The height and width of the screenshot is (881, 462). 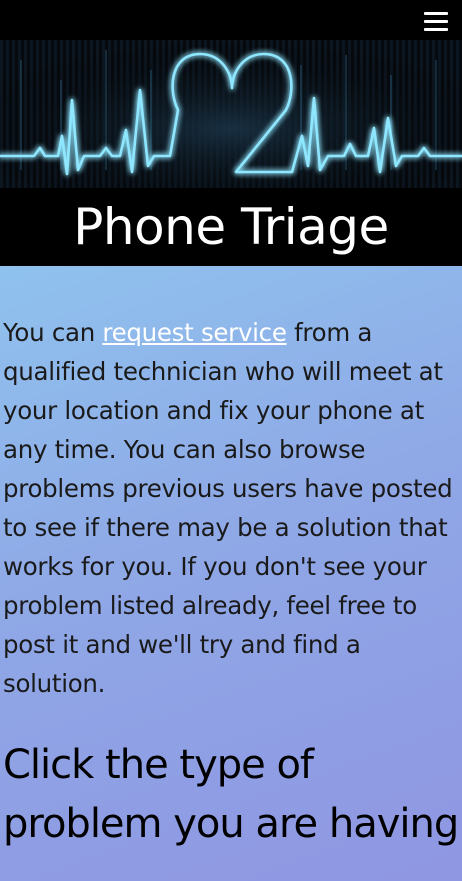 I want to click on page-header: Phone Triage, so click(x=231, y=227).